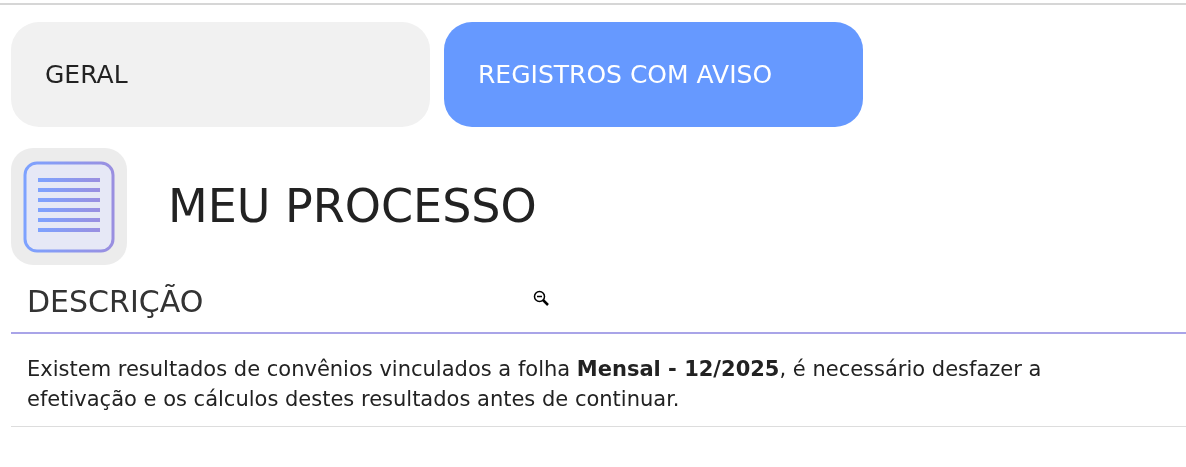 The image size is (1186, 467). Describe the element at coordinates (220, 74) in the screenshot. I see `tab: GERAL` at that location.